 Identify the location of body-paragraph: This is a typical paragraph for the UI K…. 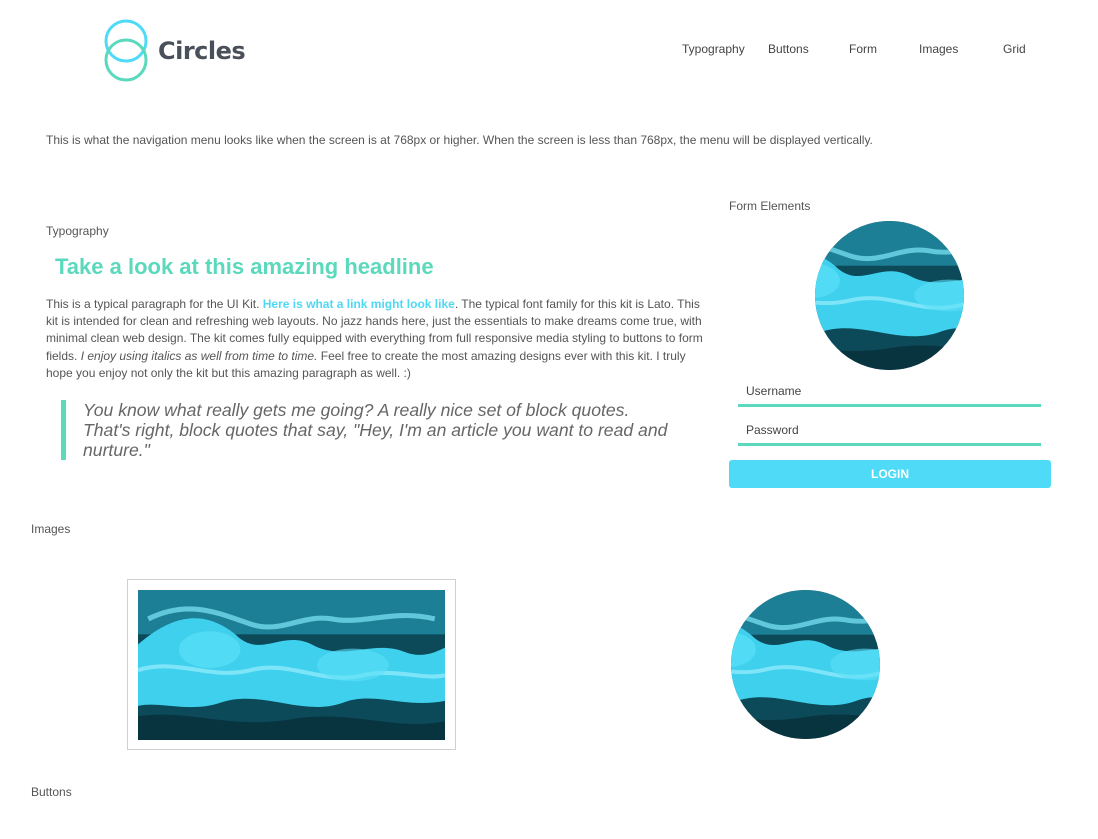
(378, 339).